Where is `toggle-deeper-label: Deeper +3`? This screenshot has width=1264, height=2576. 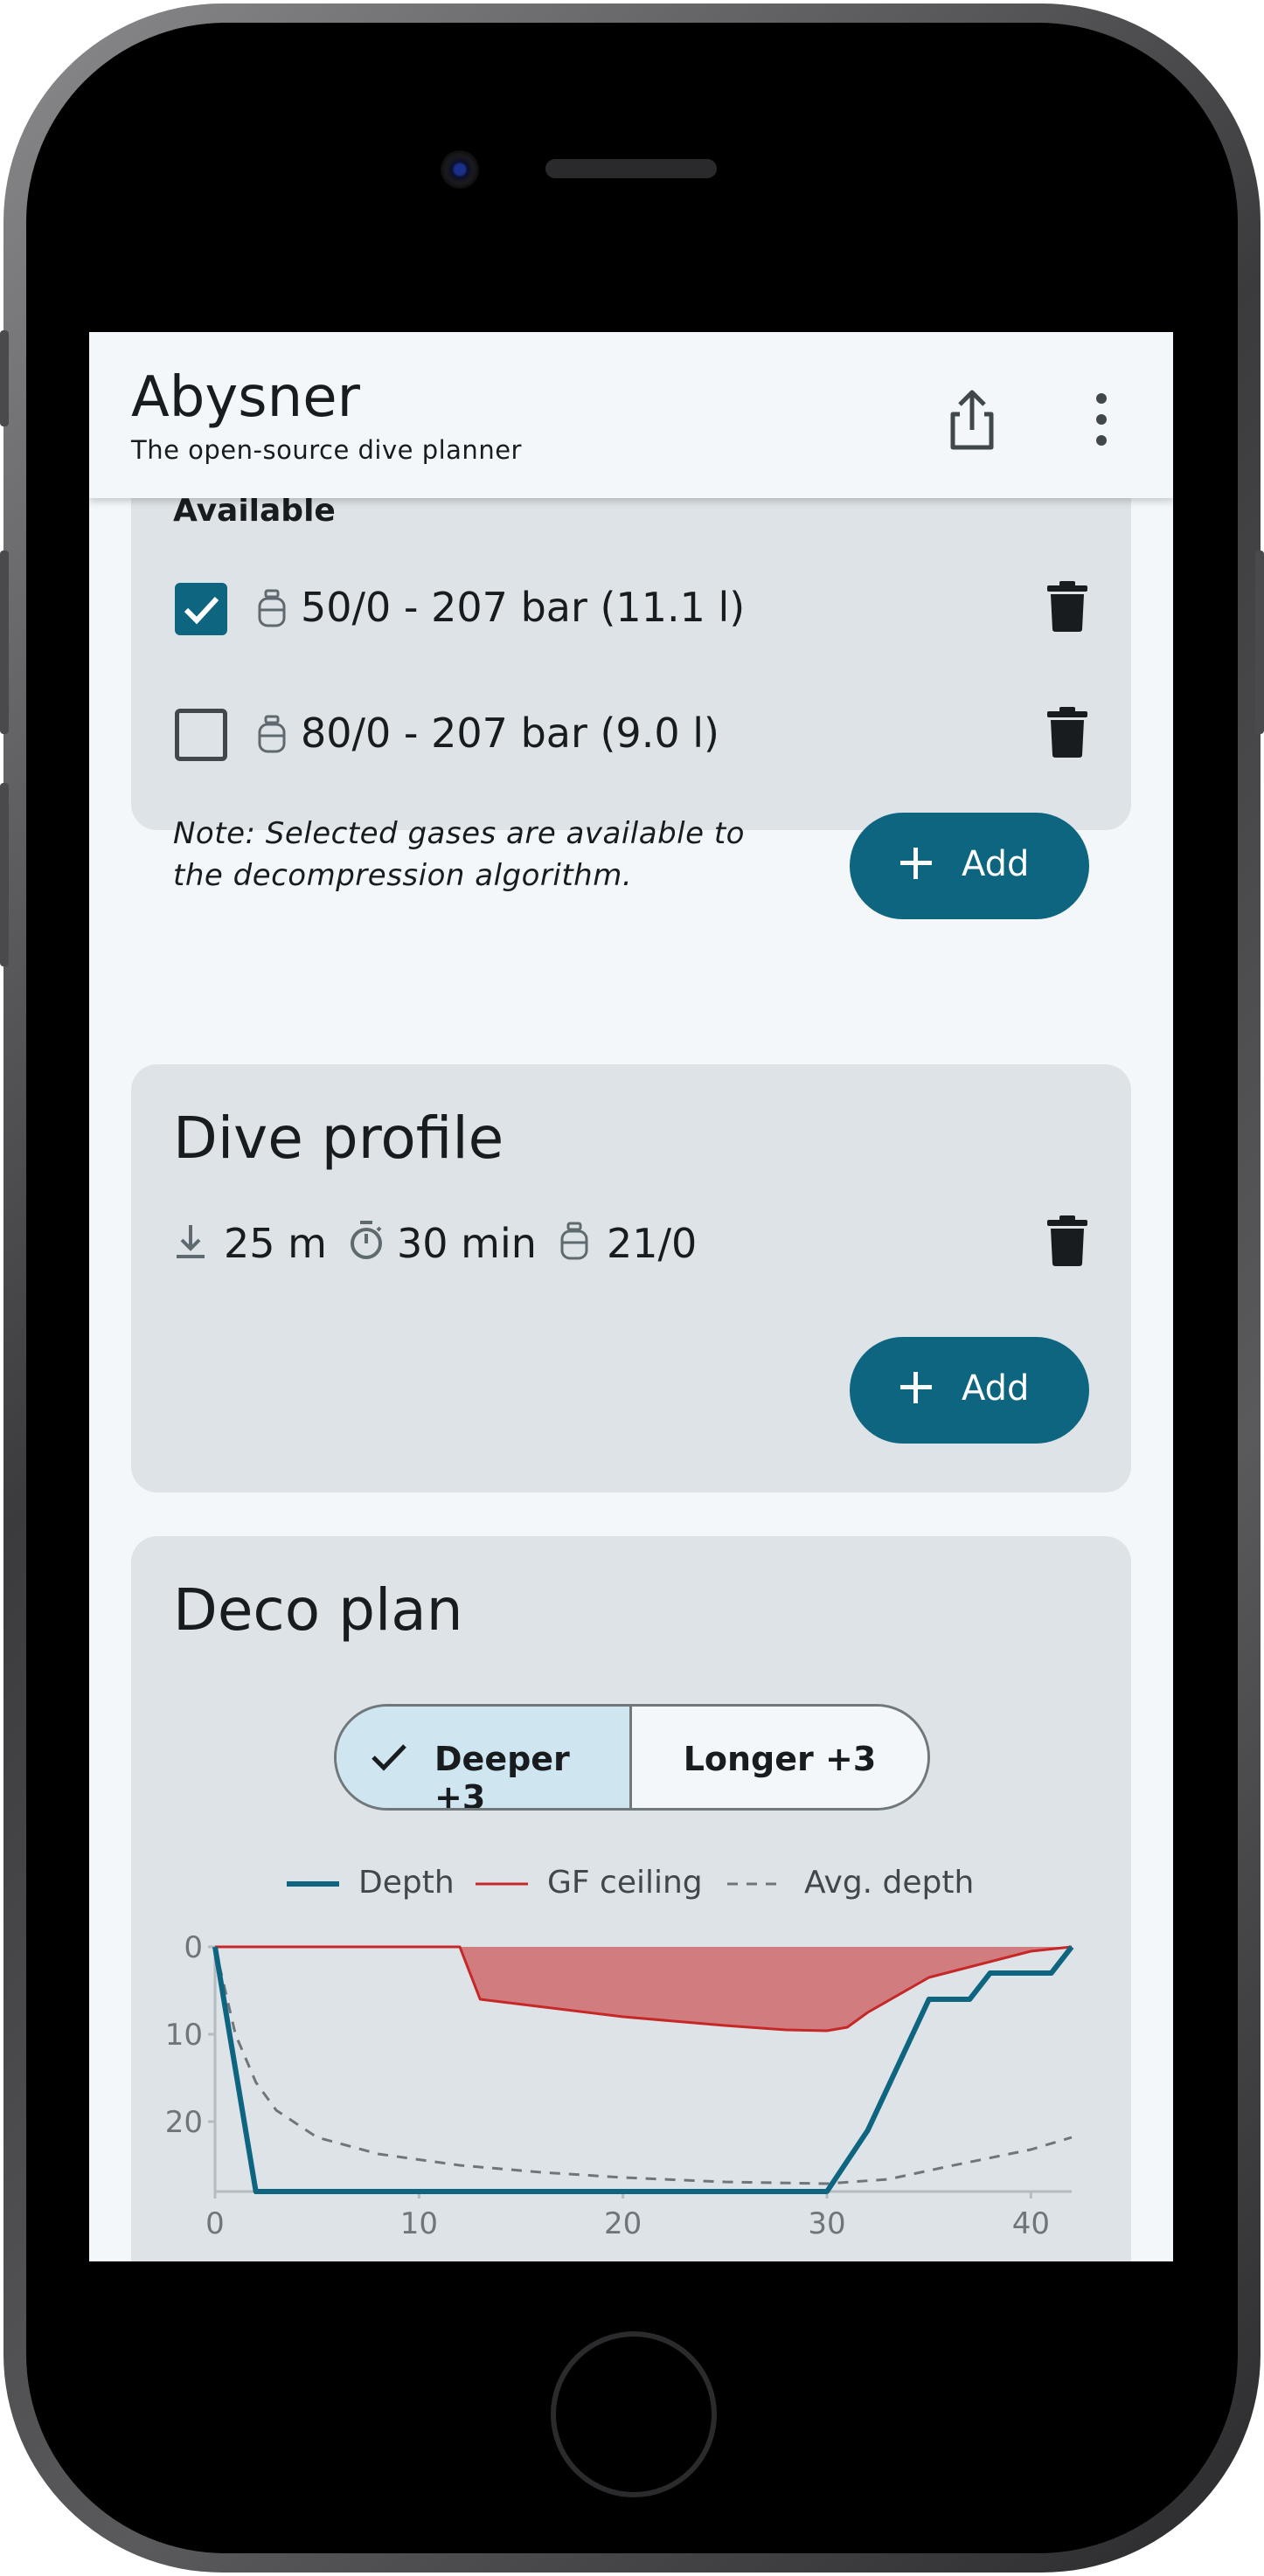 toggle-deeper-label: Deeper +3 is located at coordinates (502, 1775).